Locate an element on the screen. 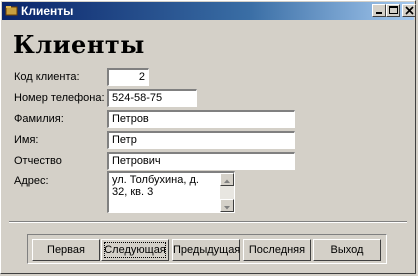 The height and width of the screenshot is (276, 418). first-button: Первая is located at coordinates (66, 250).